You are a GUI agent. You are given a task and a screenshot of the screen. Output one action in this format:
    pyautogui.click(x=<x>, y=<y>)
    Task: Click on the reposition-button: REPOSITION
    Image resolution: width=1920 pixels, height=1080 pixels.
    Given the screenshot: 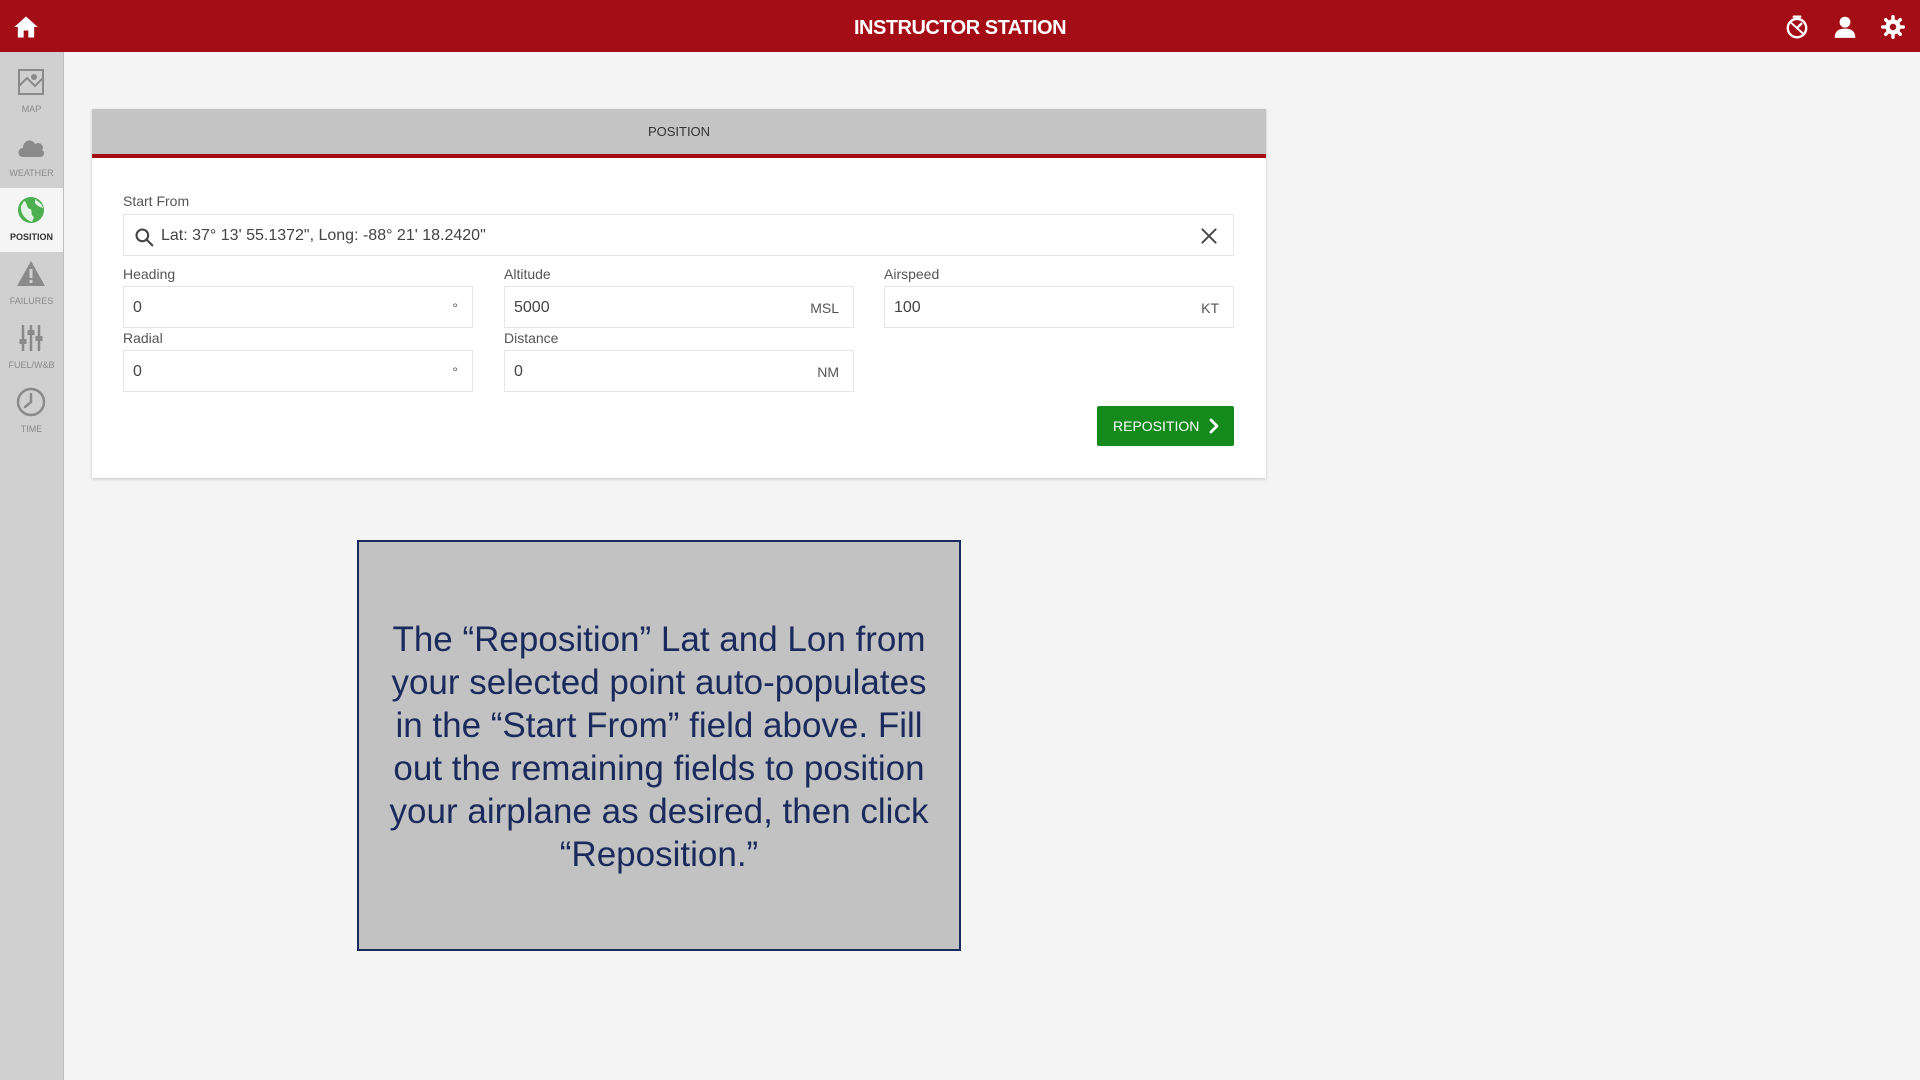 What is the action you would take?
    pyautogui.click(x=1165, y=426)
    